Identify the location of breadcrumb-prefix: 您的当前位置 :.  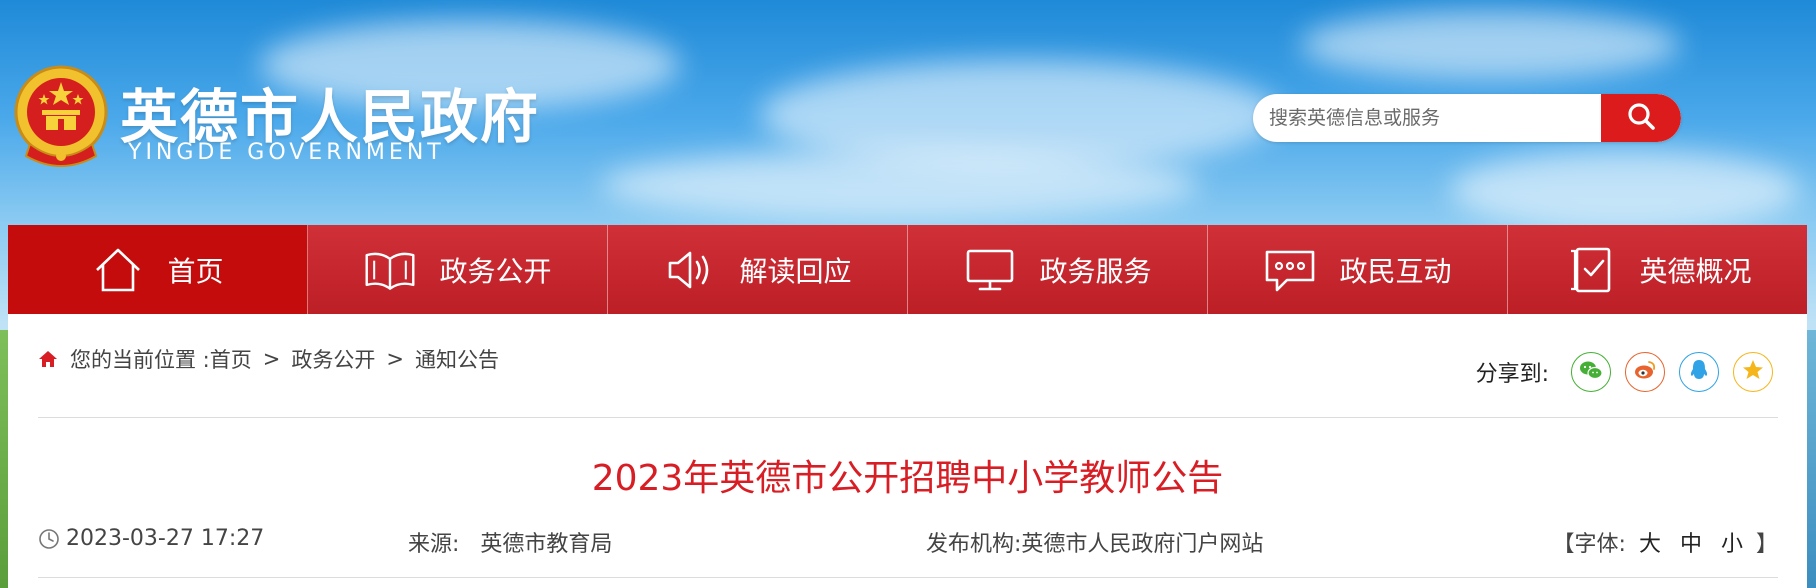
(140, 360).